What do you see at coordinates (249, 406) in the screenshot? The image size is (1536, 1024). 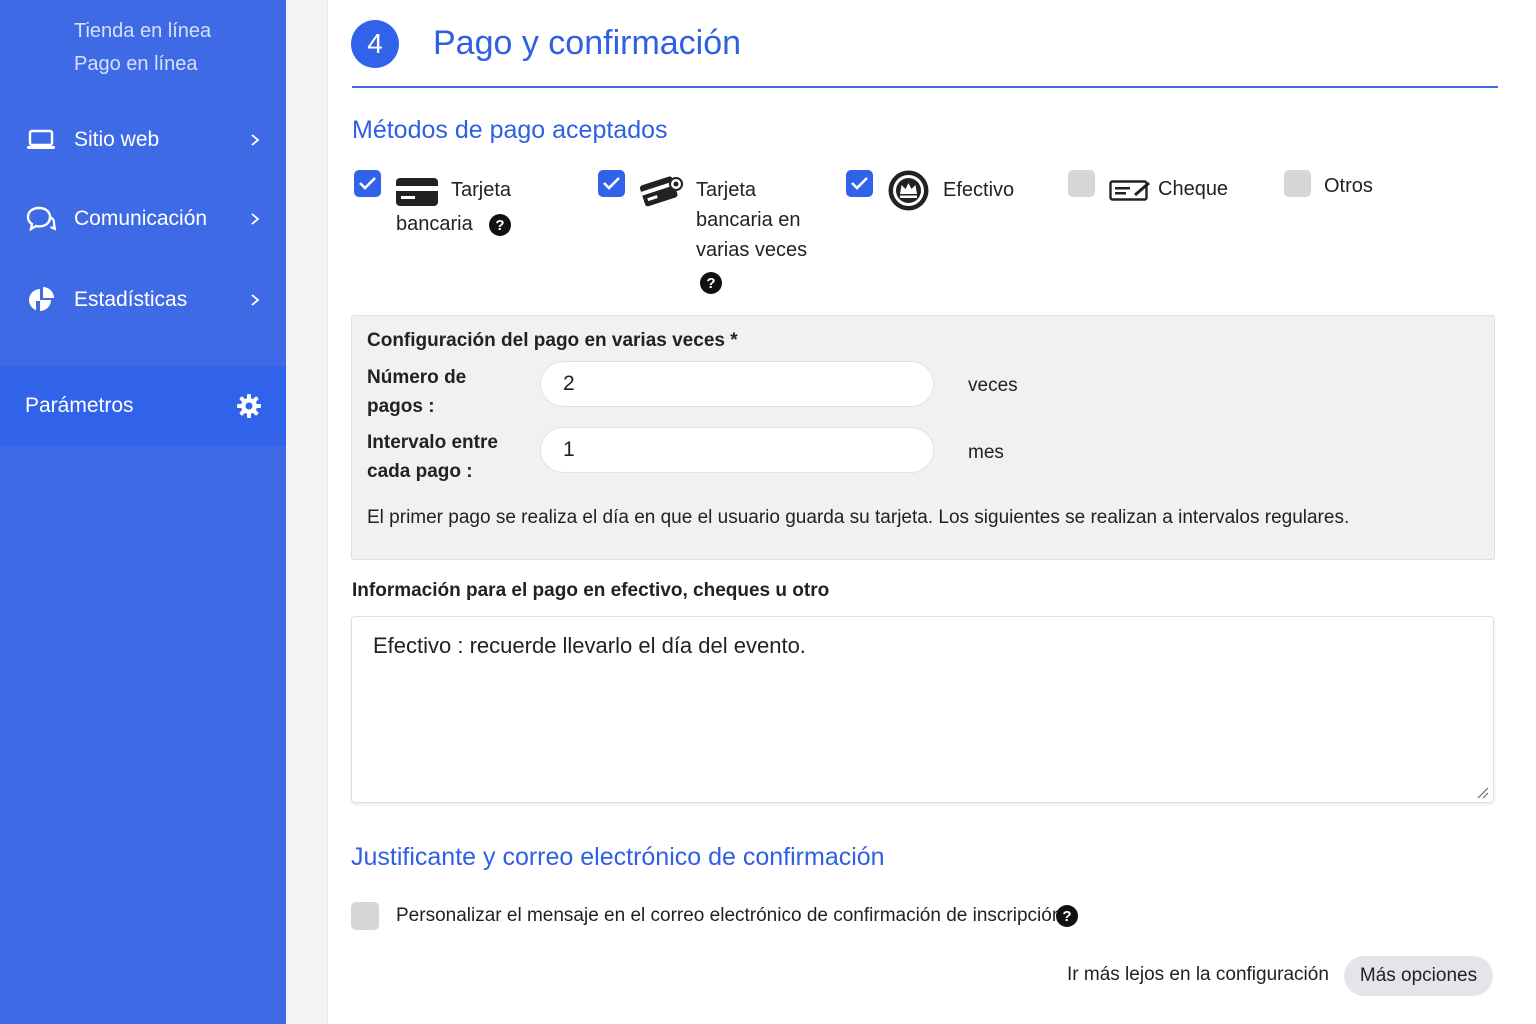 I see `gear-icon` at bounding box center [249, 406].